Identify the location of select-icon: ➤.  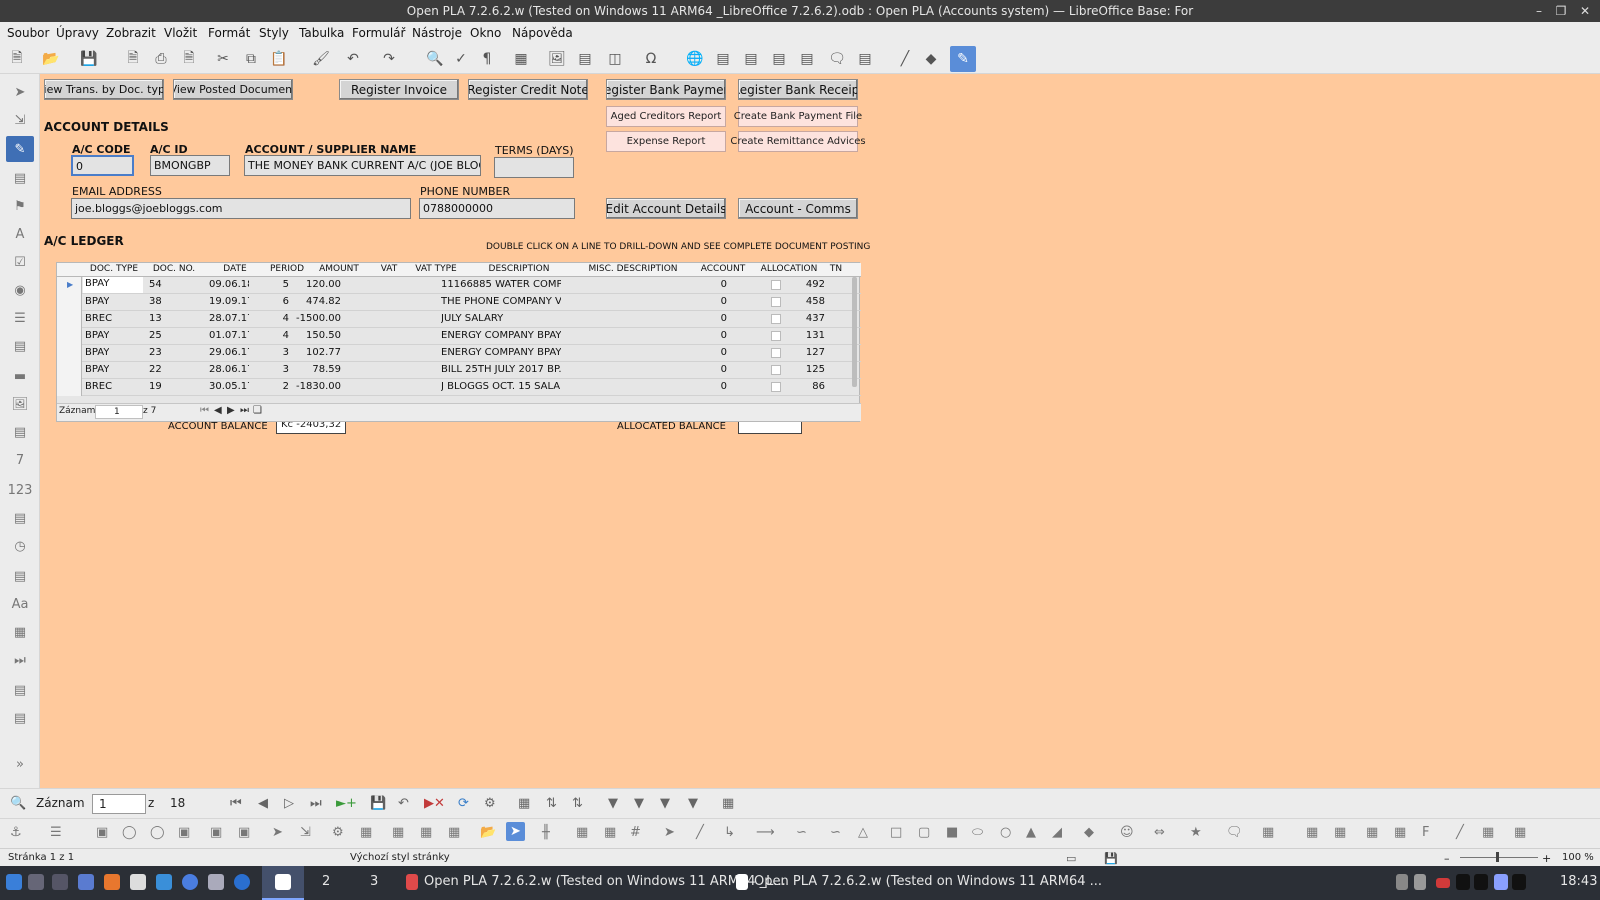
(20, 92).